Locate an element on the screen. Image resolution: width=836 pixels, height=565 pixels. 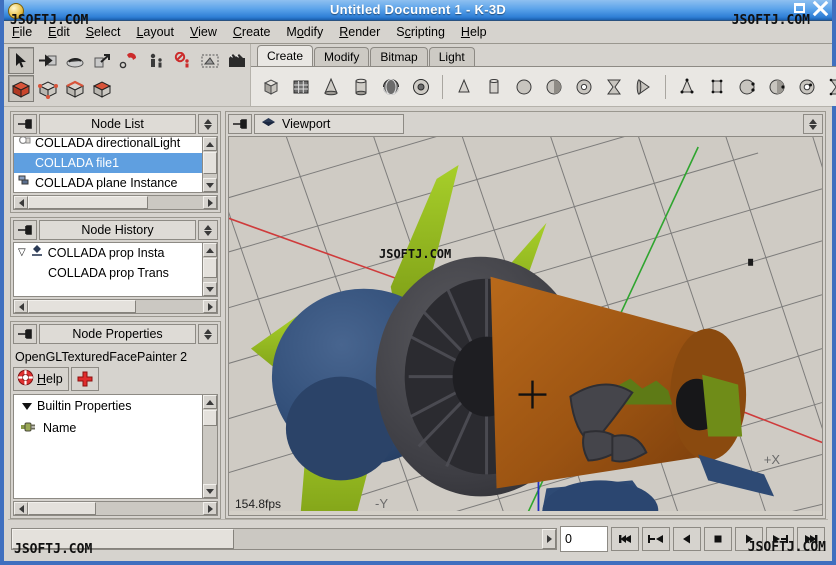
render-frame-button is located at coordinates (210, 60).